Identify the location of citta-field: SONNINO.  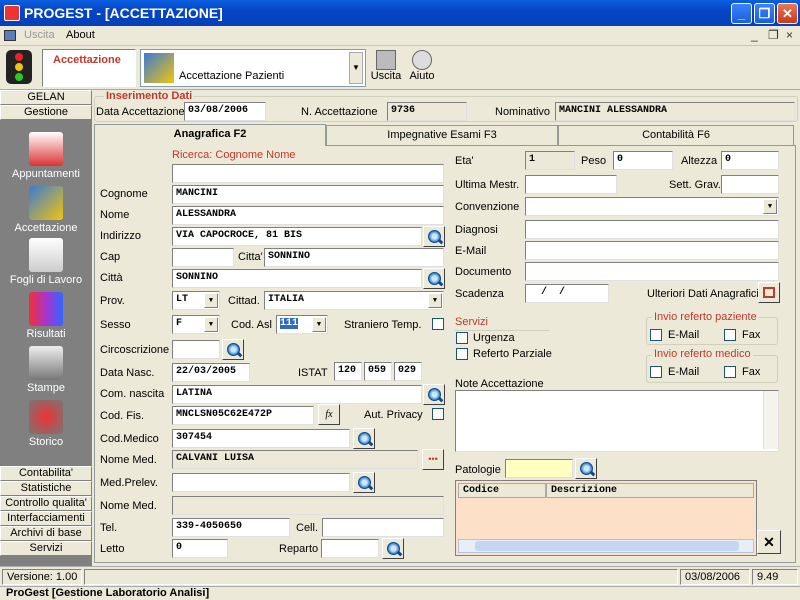
(297, 278).